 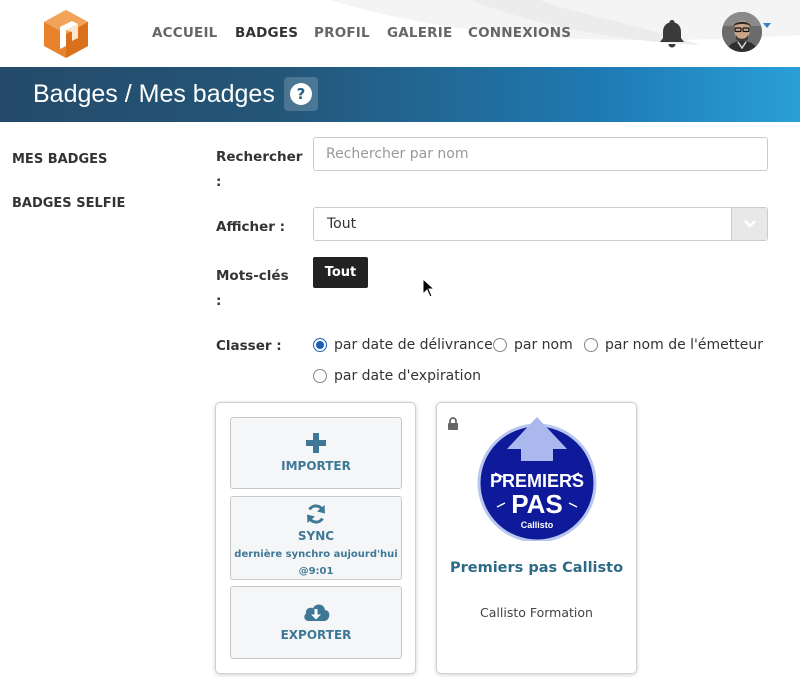 What do you see at coordinates (219, 182) in the screenshot?
I see `search-label-colon: :` at bounding box center [219, 182].